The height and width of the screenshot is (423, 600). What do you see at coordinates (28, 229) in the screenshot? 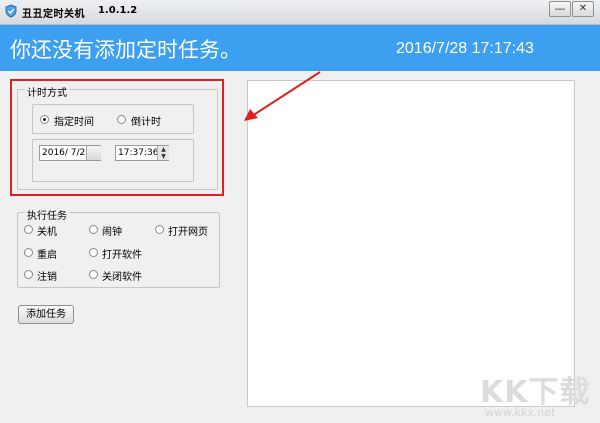
I see `radio-shutdown` at bounding box center [28, 229].